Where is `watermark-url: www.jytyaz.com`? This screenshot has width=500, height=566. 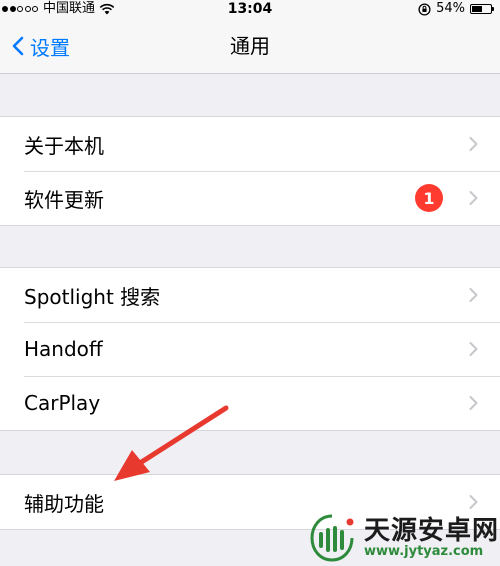
watermark-url: www.jytyaz.com is located at coordinates (424, 551).